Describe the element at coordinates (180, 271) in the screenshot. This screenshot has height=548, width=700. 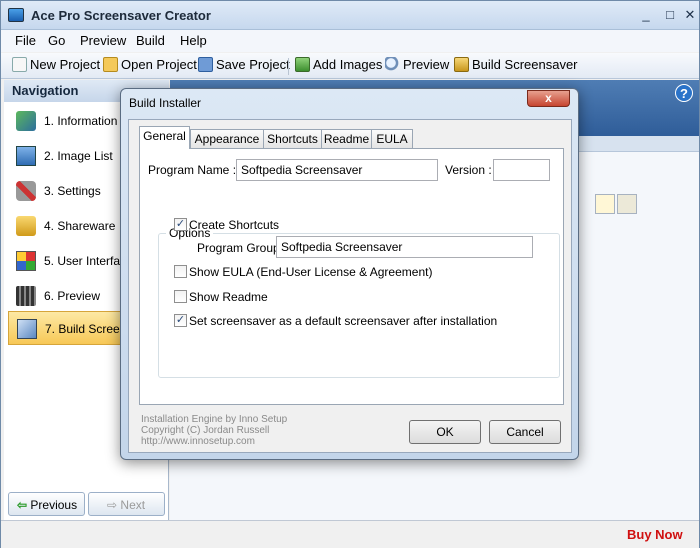
I see `show-eula-checkbox` at that location.